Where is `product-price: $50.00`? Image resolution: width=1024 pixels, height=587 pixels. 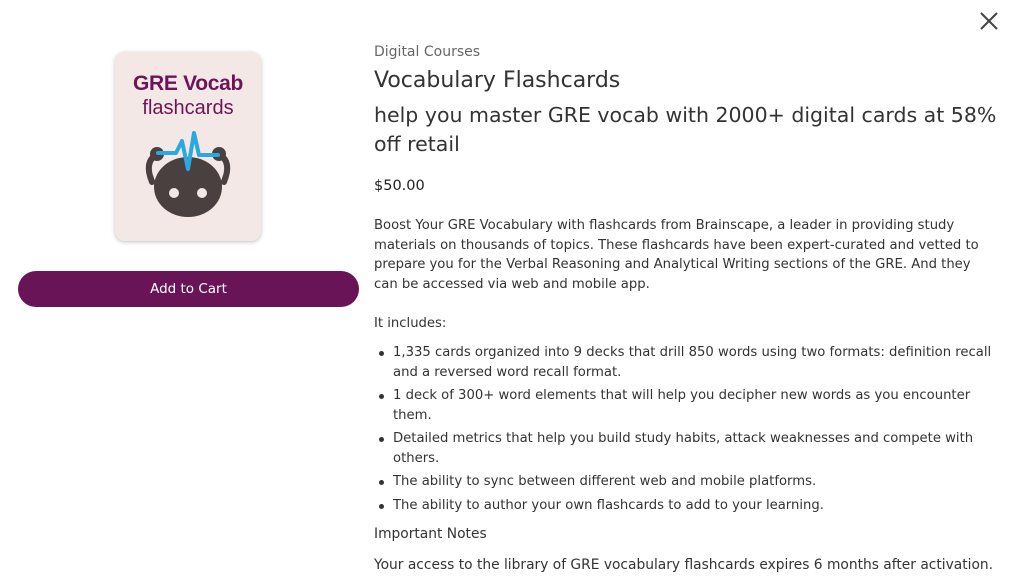 product-price: $50.00 is located at coordinates (399, 186).